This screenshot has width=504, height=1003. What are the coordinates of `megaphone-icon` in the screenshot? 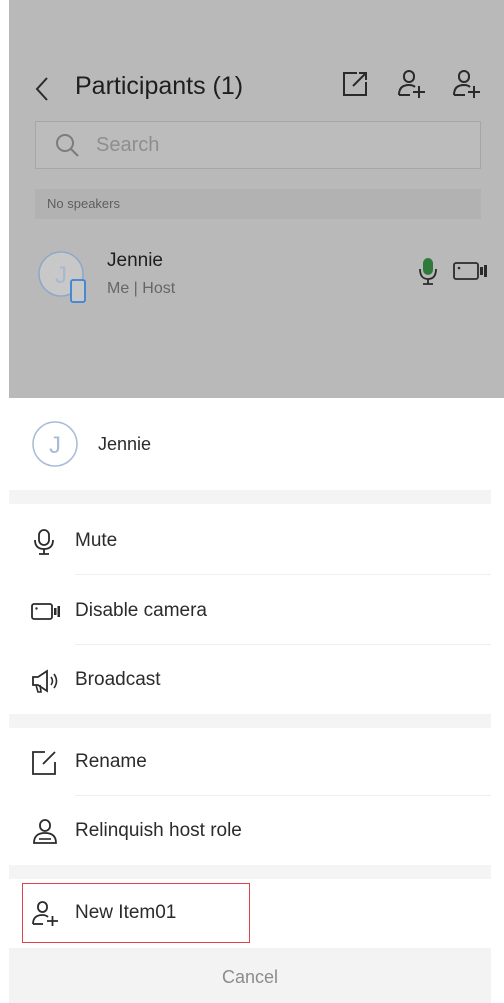 It's located at (44, 681).